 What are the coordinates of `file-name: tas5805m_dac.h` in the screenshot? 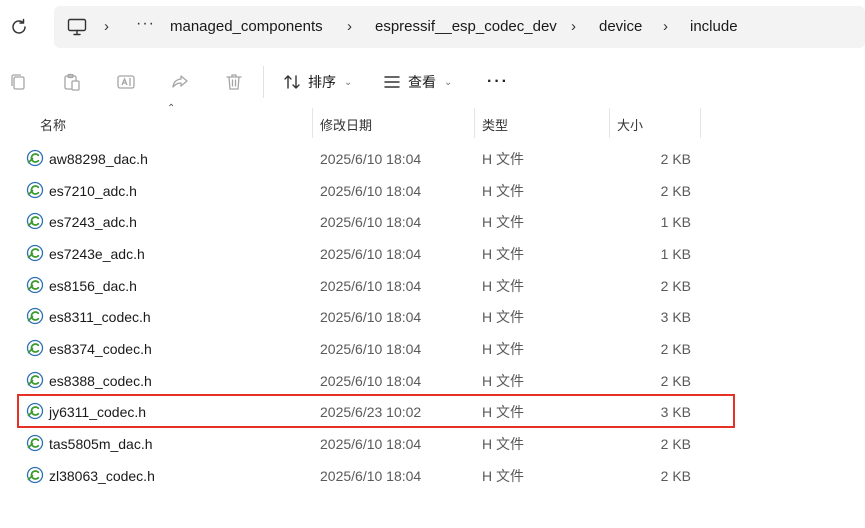 It's located at (101, 443).